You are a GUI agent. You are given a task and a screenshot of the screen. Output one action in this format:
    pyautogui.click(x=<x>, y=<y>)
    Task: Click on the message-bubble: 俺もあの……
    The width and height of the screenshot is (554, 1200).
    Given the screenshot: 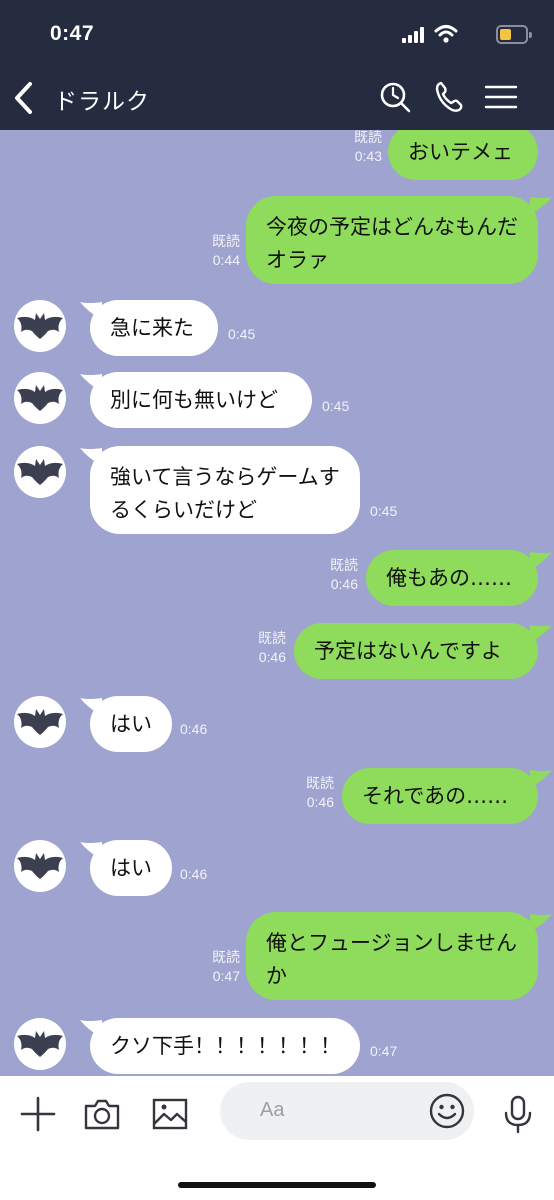 What is the action you would take?
    pyautogui.click(x=452, y=578)
    